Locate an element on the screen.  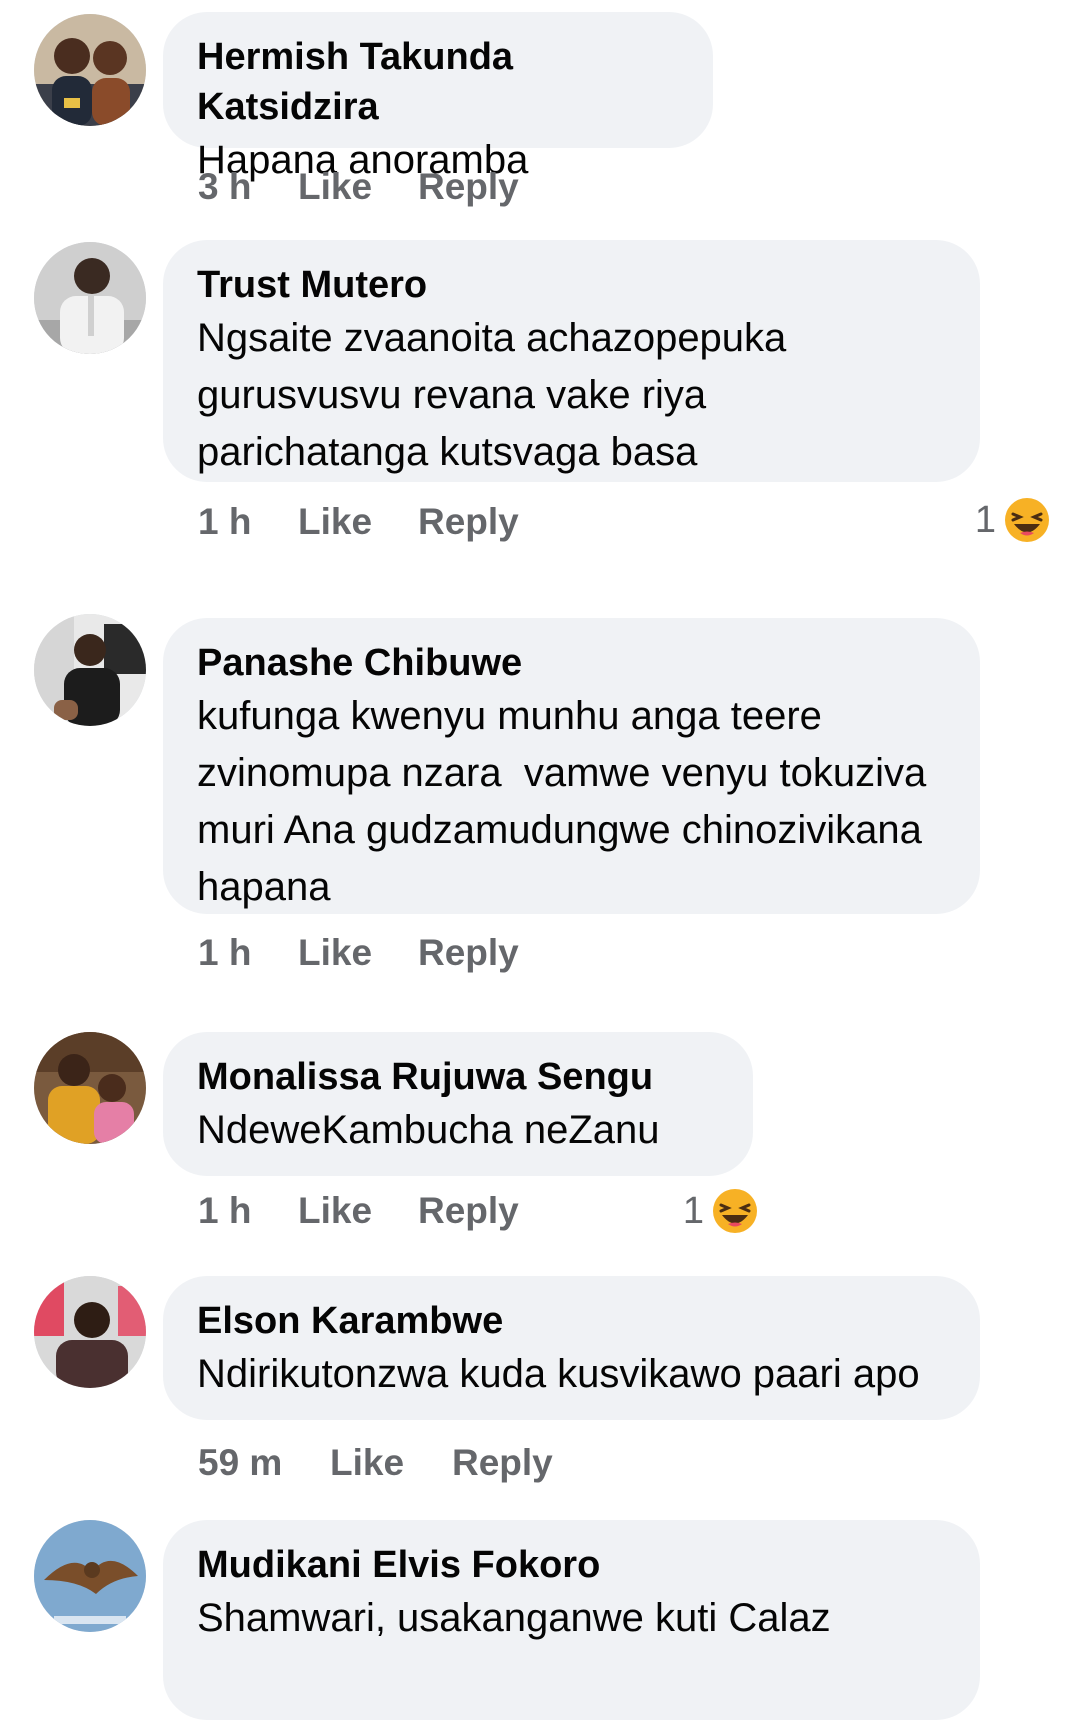
comment-author: Panashe Chibuwe is located at coordinates (571, 663).